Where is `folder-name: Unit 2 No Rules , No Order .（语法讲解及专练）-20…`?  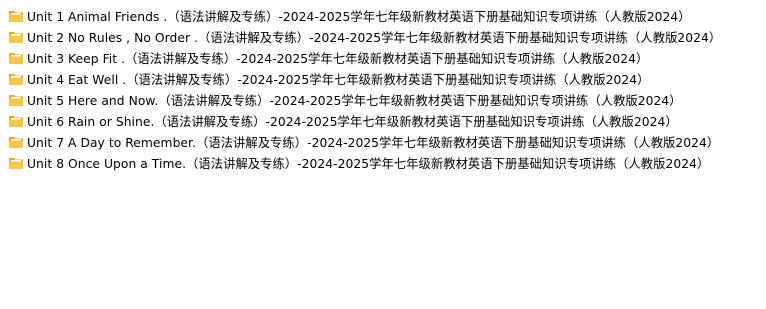
folder-name: Unit 2 No Rules , No Order .（语法讲解及专练）-20… is located at coordinates (374, 37).